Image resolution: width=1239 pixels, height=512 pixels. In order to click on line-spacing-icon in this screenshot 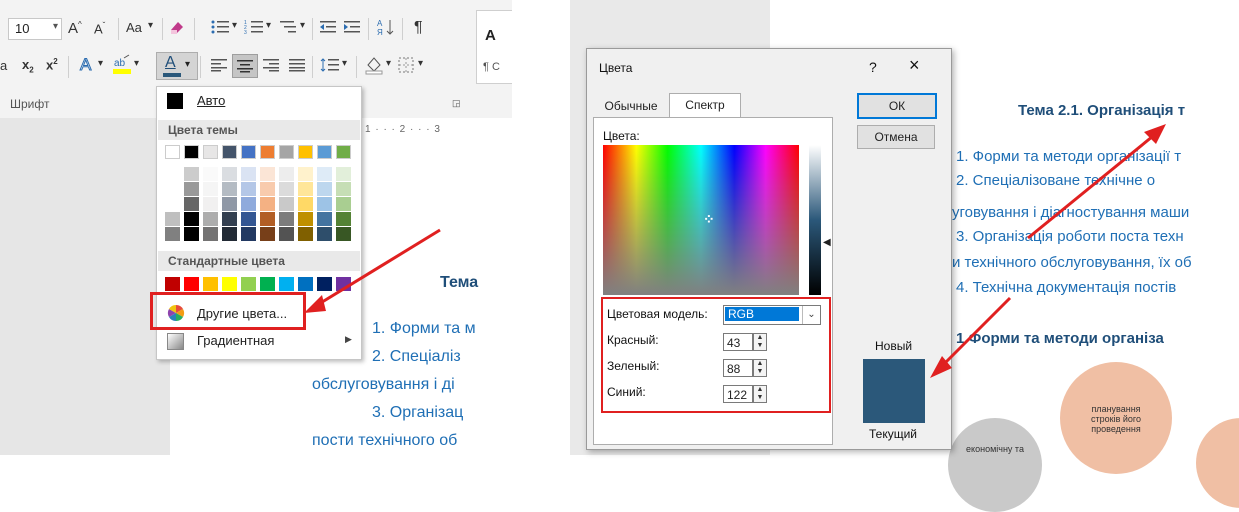, I will do `click(330, 65)`.